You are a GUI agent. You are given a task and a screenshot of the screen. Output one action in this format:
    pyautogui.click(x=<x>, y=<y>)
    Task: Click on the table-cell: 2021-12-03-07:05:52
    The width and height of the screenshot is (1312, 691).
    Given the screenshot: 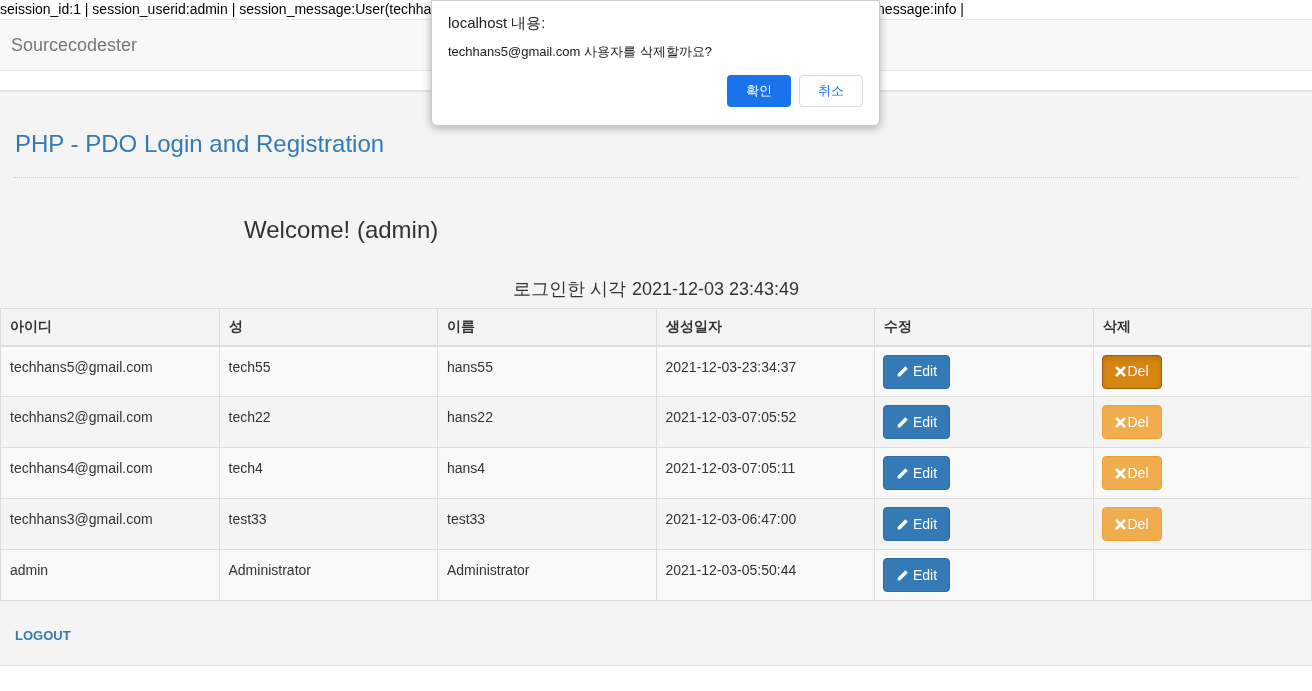 What is the action you would take?
    pyautogui.click(x=765, y=422)
    